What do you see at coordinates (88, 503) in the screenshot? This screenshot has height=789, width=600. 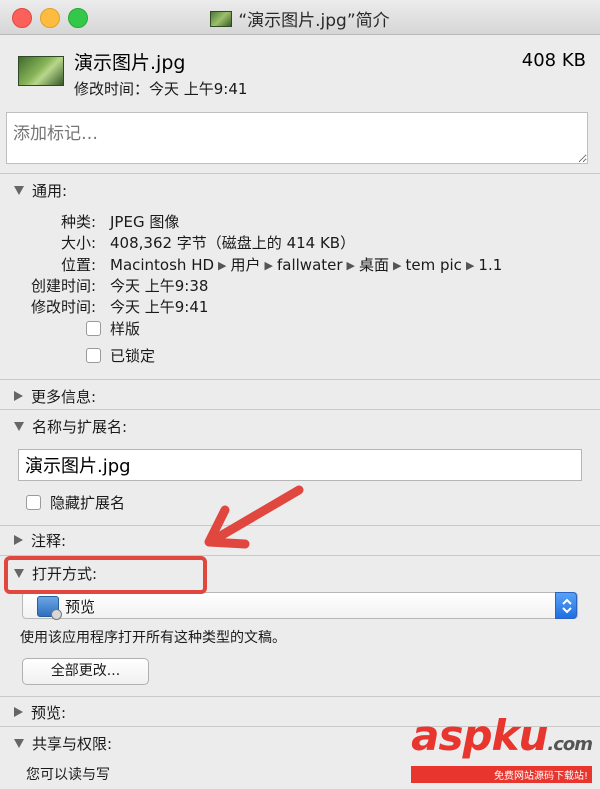 I see `hide-extension-label: 隐藏扩展名` at bounding box center [88, 503].